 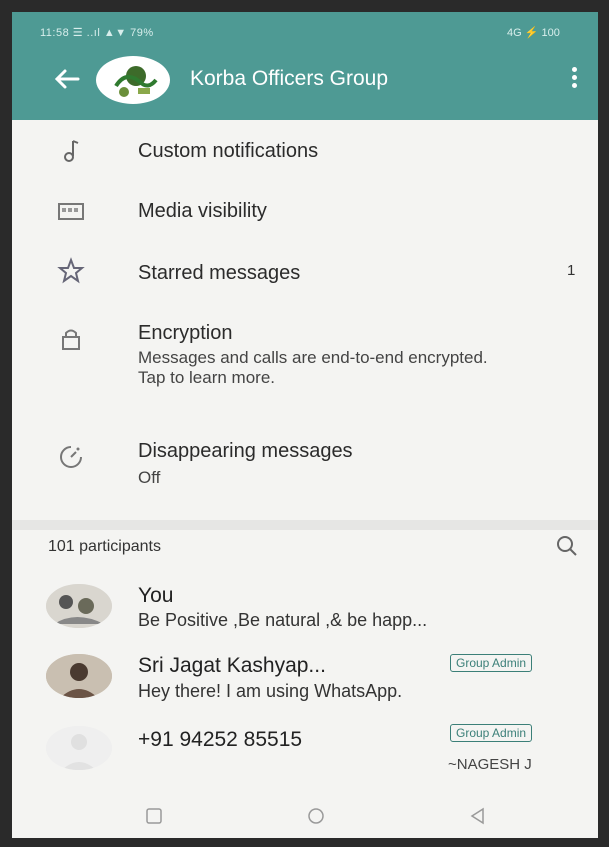 I want to click on encryption-label: Encryption, so click(x=185, y=333).